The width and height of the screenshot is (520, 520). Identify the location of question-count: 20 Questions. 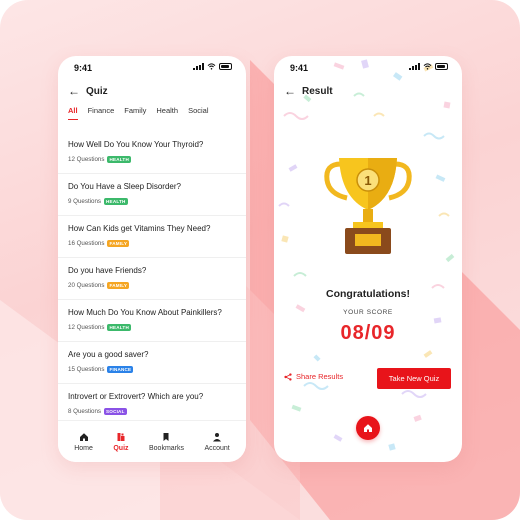
(86, 285).